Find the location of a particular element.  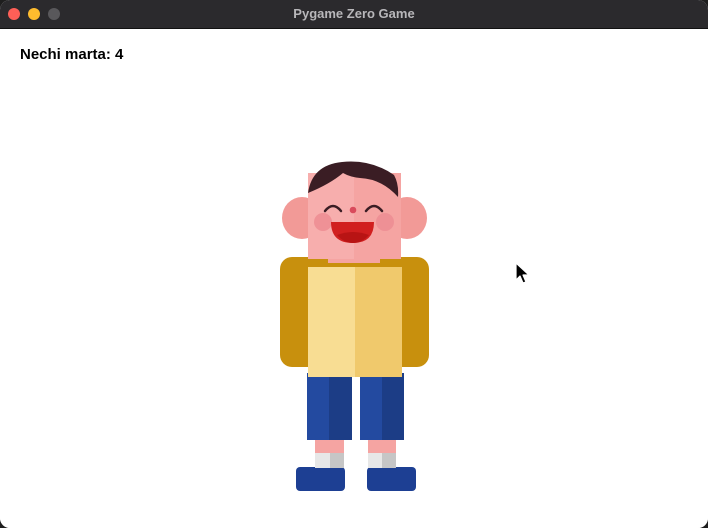

title-bar: Pygame Zero Game is located at coordinates (354, 14).